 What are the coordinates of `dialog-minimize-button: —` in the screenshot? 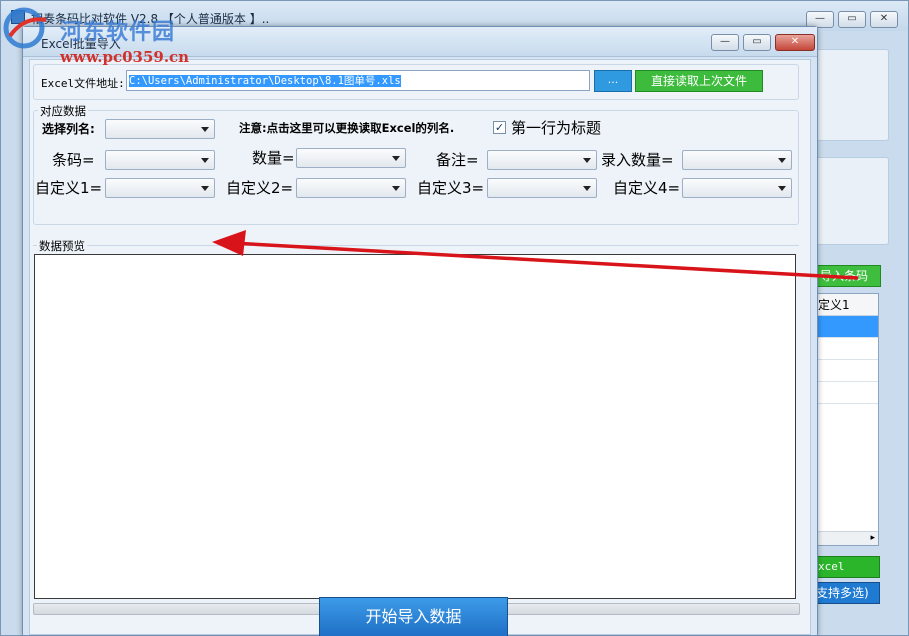 It's located at (725, 42).